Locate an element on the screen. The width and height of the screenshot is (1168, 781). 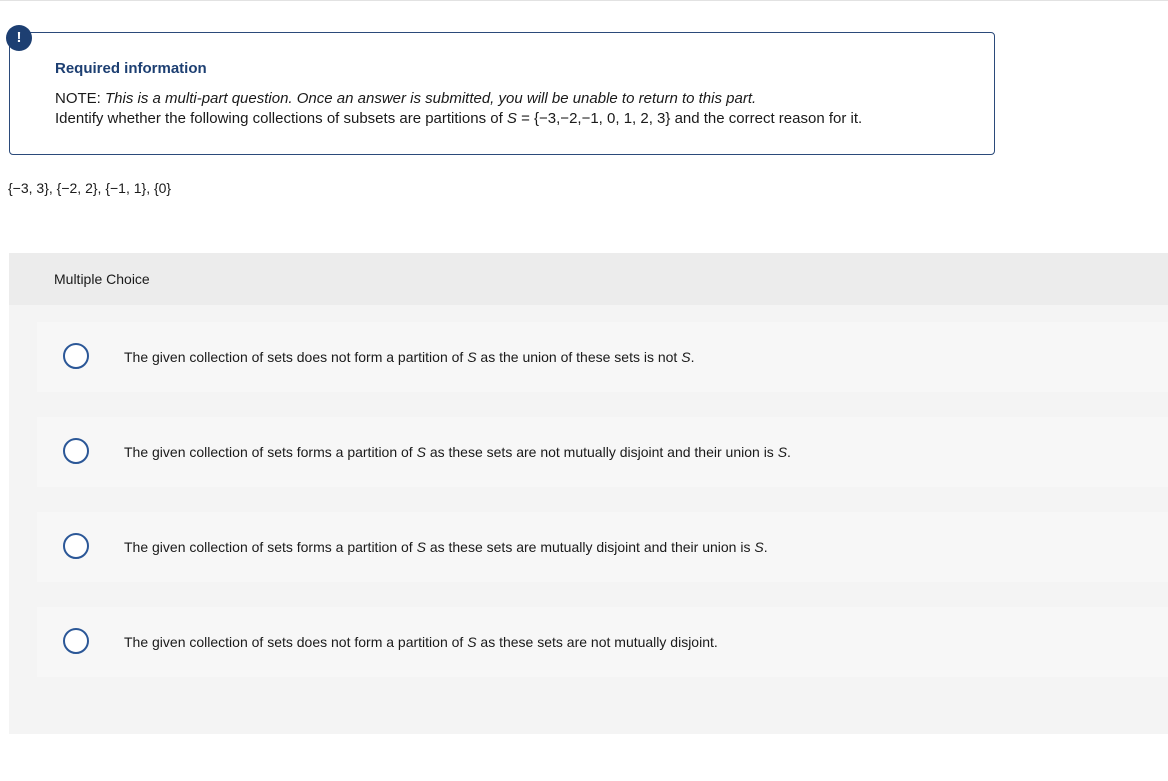
exclamation-icon: ! is located at coordinates (19, 38).